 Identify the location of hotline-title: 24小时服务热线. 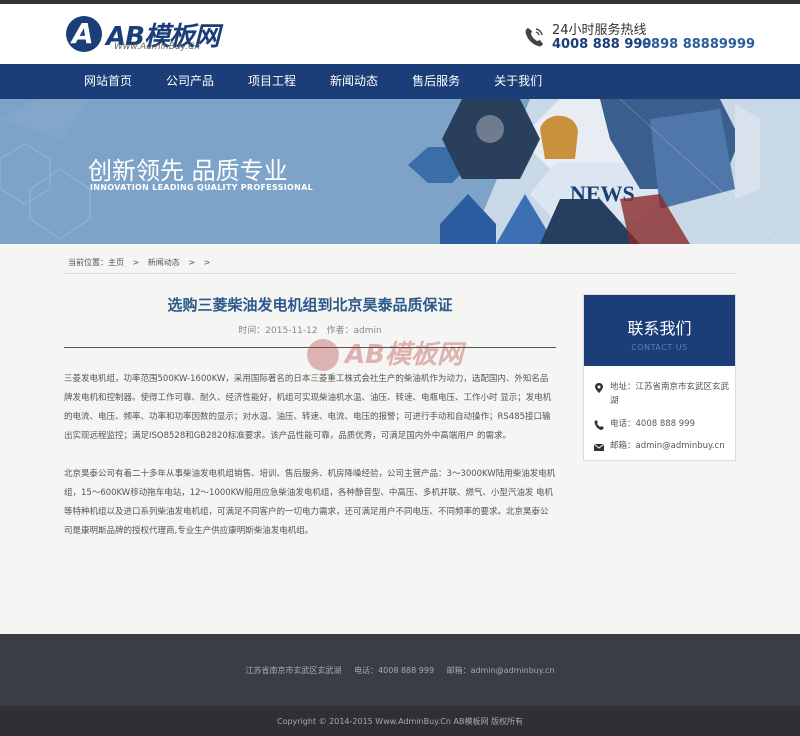
(599, 30).